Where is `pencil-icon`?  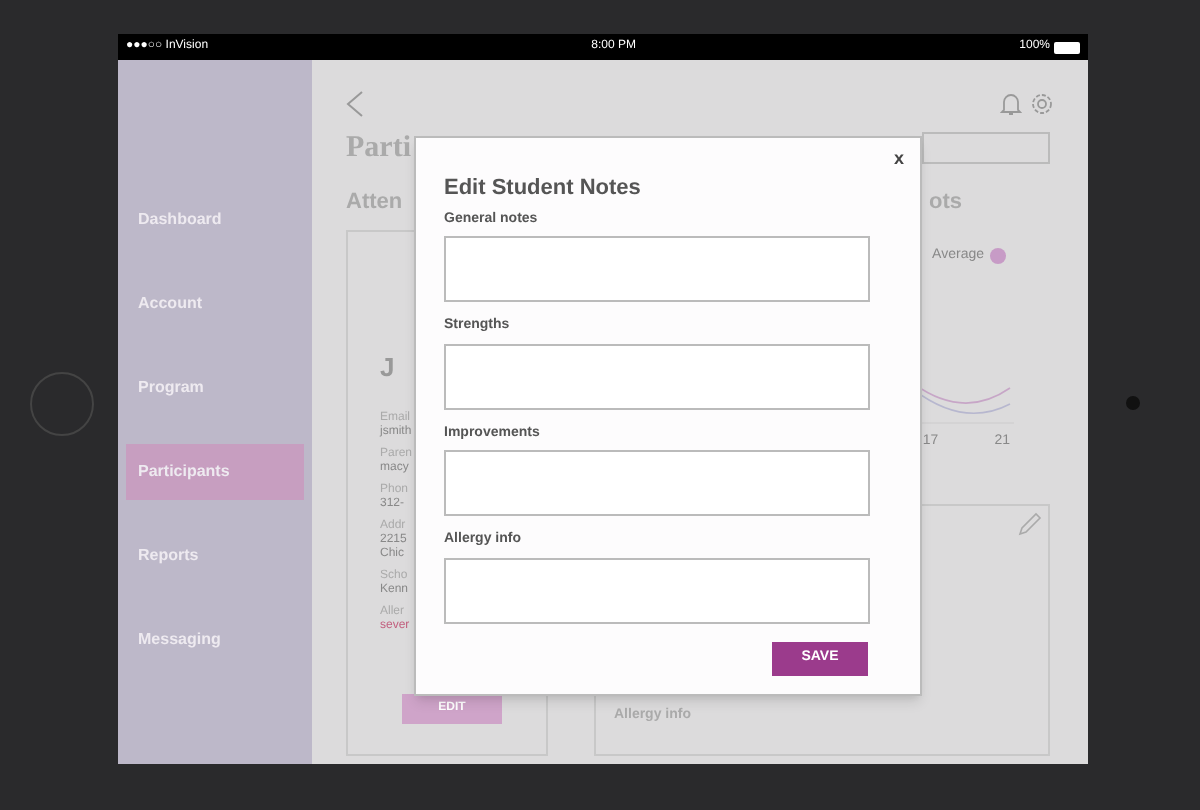
pencil-icon is located at coordinates (1030, 524).